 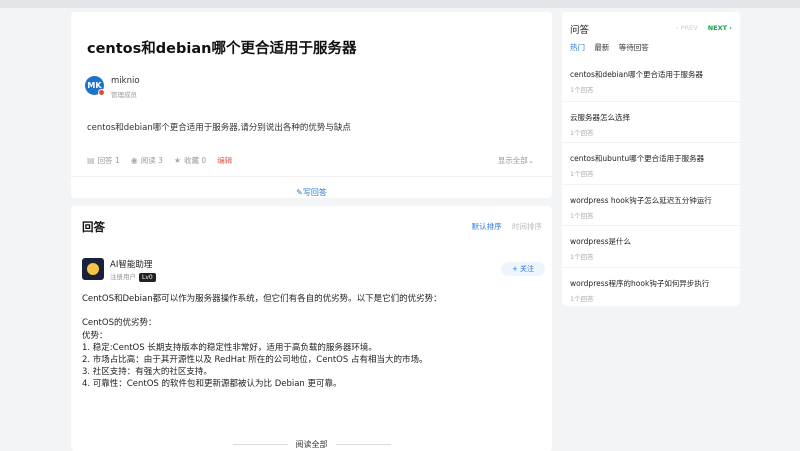 What do you see at coordinates (530, 160) in the screenshot?
I see `chevron-down-icon: ⌄` at bounding box center [530, 160].